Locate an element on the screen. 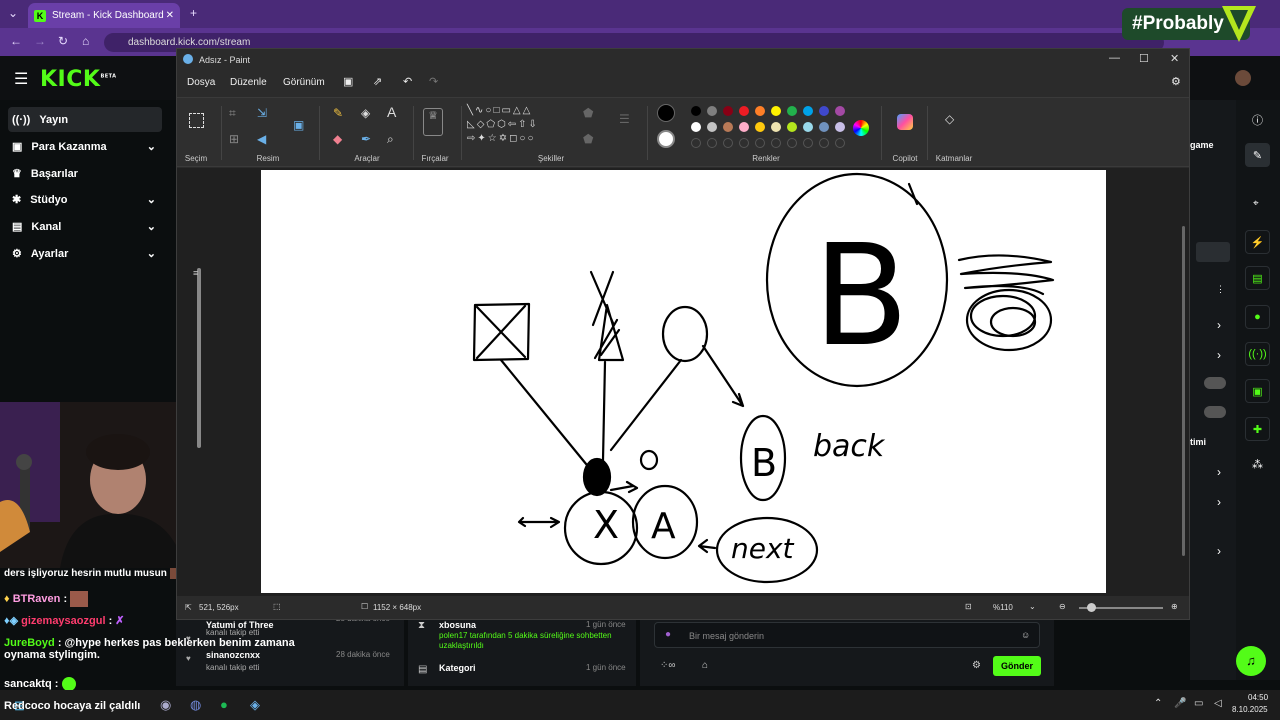  crop-icon: ⌗ is located at coordinates (232, 113).